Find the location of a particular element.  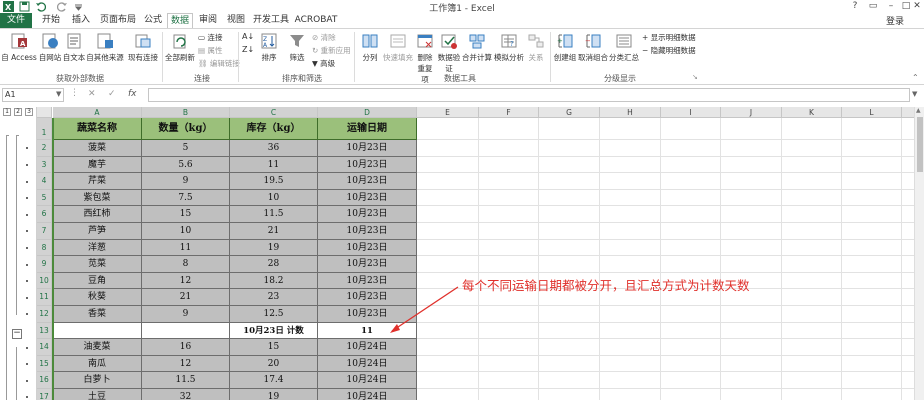

tab-review: 审阅 is located at coordinates (208, 20).